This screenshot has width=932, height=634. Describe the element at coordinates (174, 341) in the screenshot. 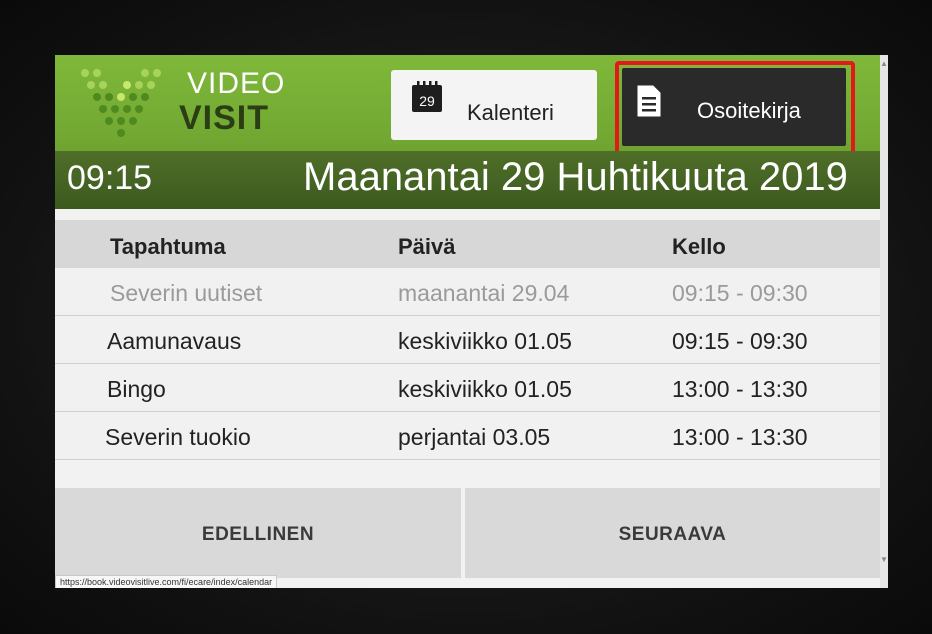

I see `event-name: Aamunavaus` at that location.